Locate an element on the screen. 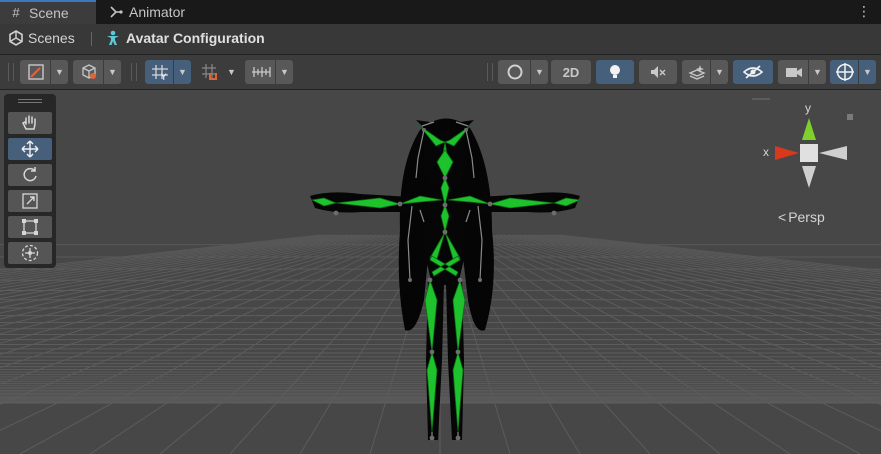 This screenshot has width=881, height=454. tab-scene: # Scene is located at coordinates (48, 12).